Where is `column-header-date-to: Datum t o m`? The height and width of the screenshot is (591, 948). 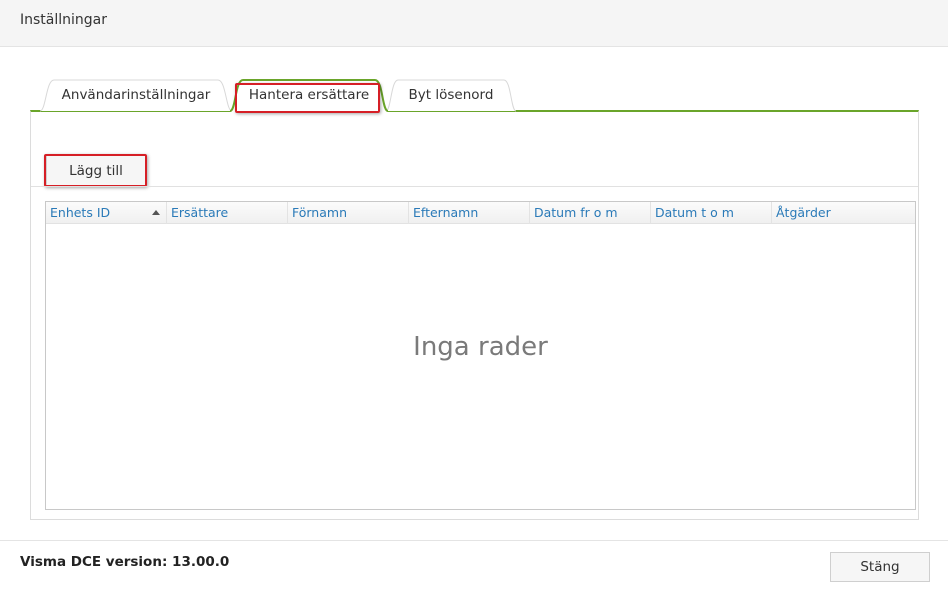
column-header-date-to: Datum t o m is located at coordinates (711, 213).